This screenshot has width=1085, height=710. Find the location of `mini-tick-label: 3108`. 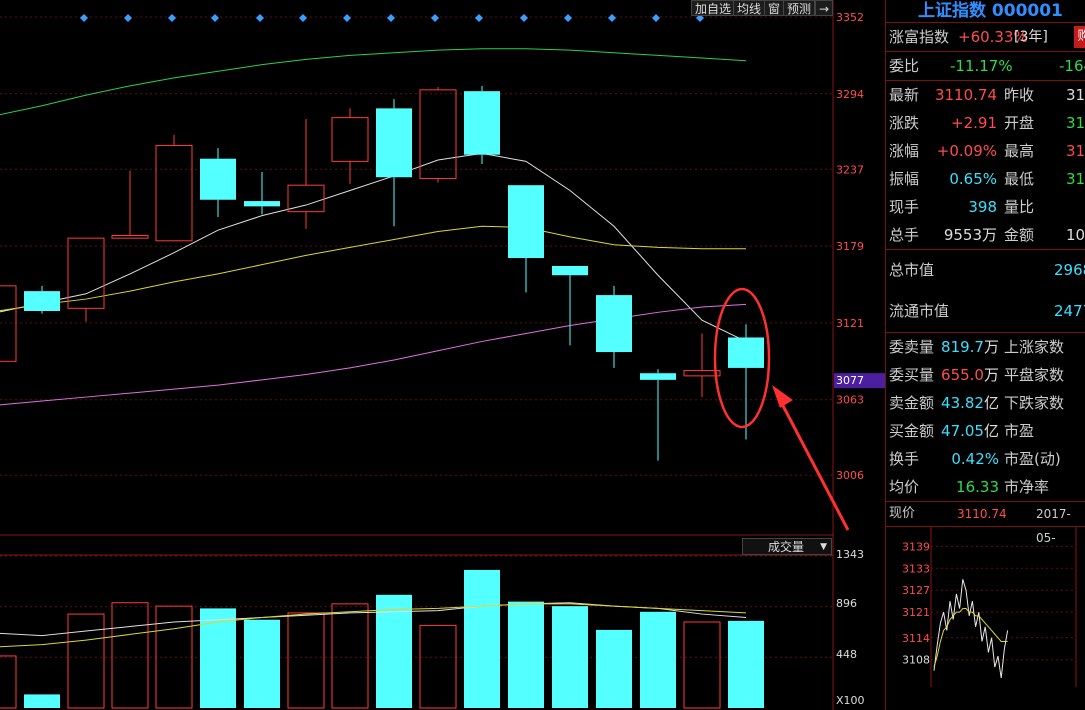

mini-tick-label: 3108 is located at coordinates (916, 660).